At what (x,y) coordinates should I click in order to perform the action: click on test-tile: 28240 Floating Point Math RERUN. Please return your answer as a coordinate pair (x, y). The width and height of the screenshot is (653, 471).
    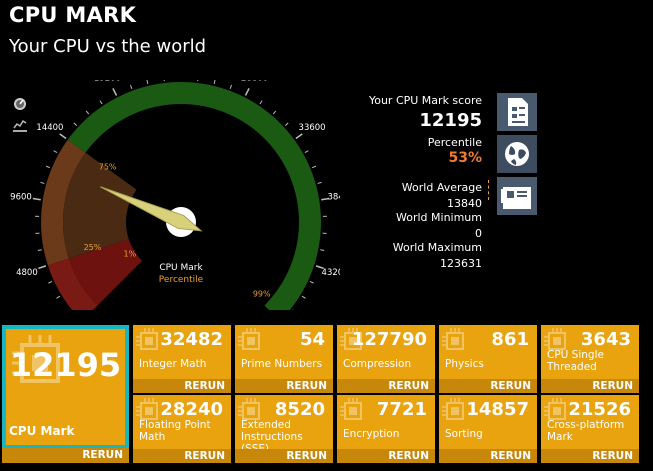
    Looking at the image, I should click on (182, 429).